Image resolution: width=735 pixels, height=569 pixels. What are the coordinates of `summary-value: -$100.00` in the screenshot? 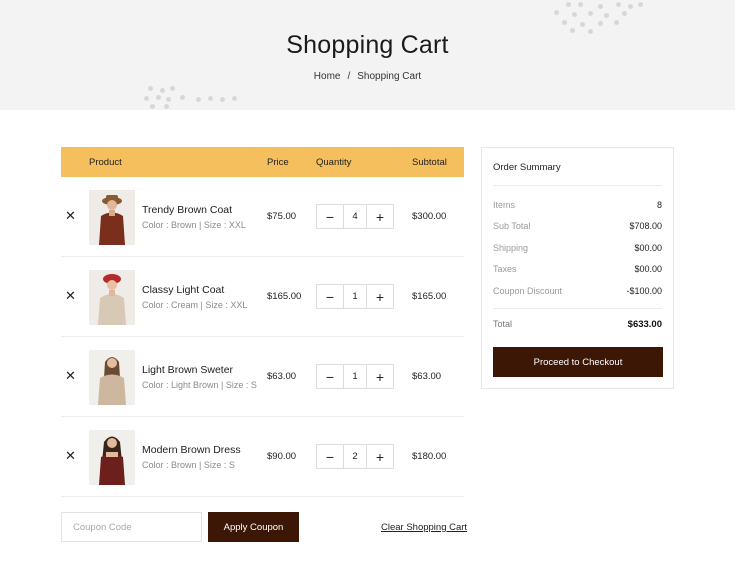 It's located at (644, 291).